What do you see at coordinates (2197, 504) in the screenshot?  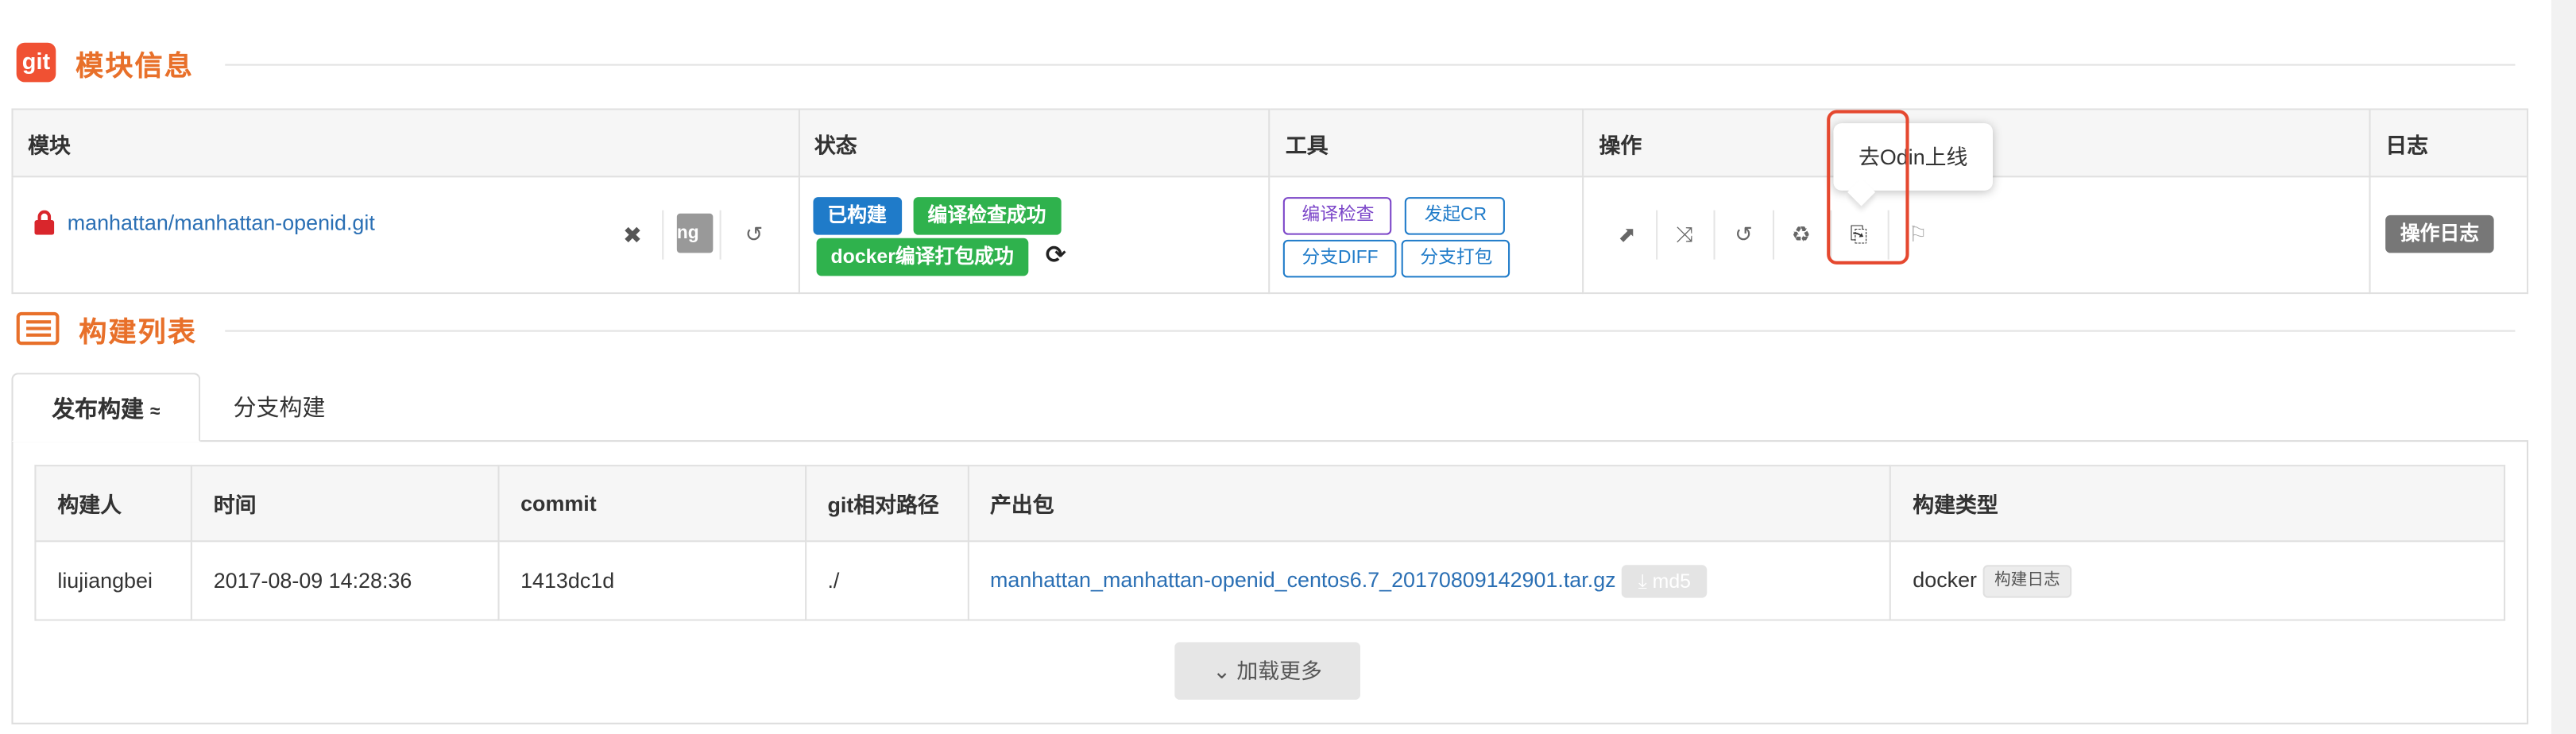 I see `col-header-build-type: 构建类型` at bounding box center [2197, 504].